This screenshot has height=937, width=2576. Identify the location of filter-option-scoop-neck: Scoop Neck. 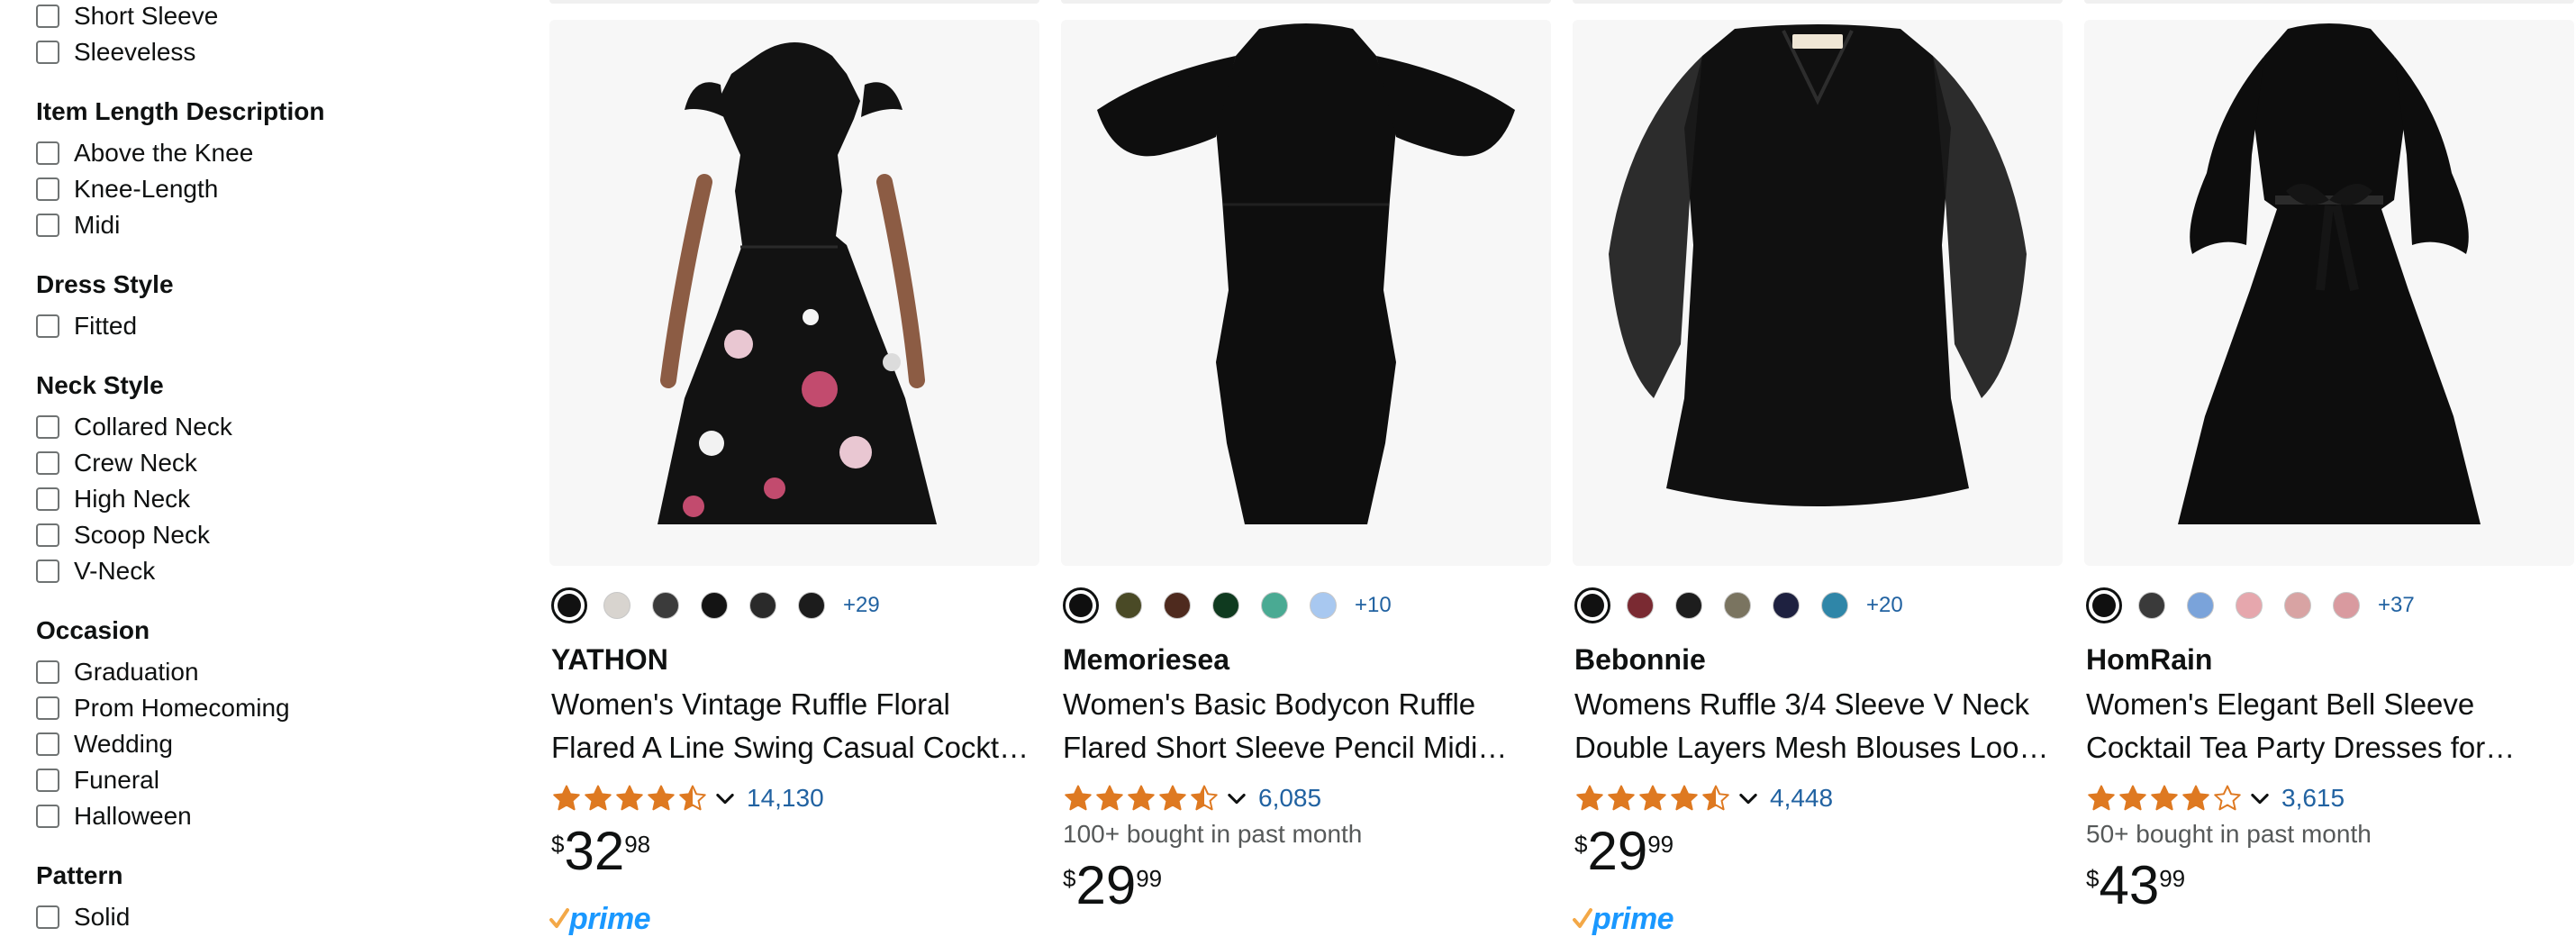
(123, 535).